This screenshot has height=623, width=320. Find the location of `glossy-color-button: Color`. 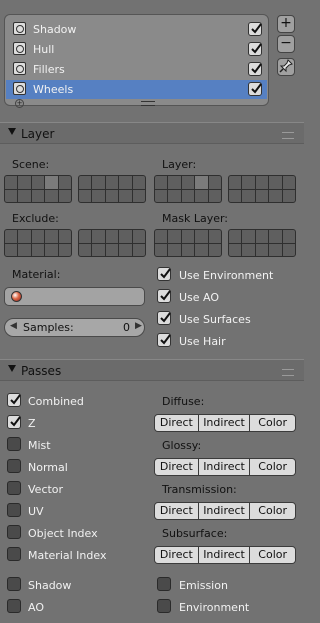

glossy-color-button: Color is located at coordinates (272, 467).